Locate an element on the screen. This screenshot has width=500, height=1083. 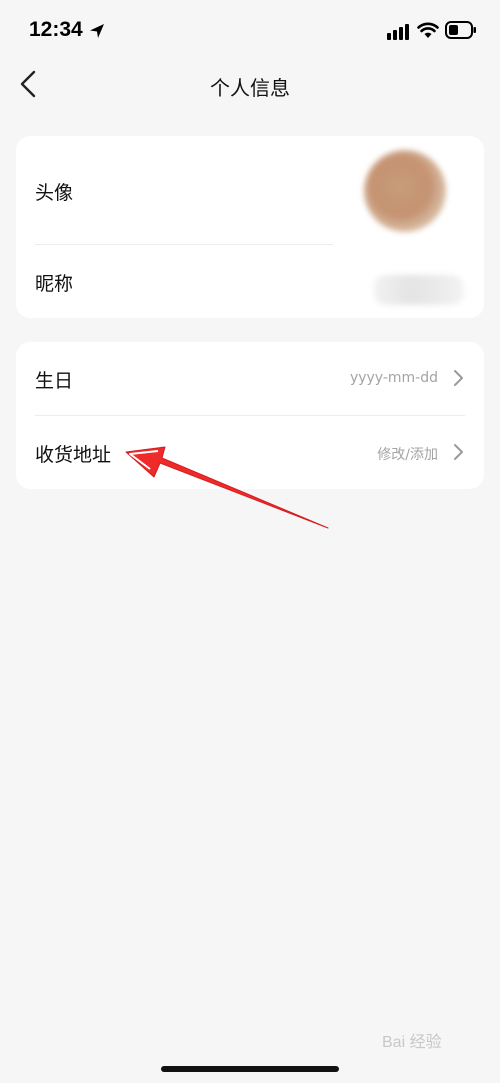
annotation-arrow is located at coordinates (227, 487).